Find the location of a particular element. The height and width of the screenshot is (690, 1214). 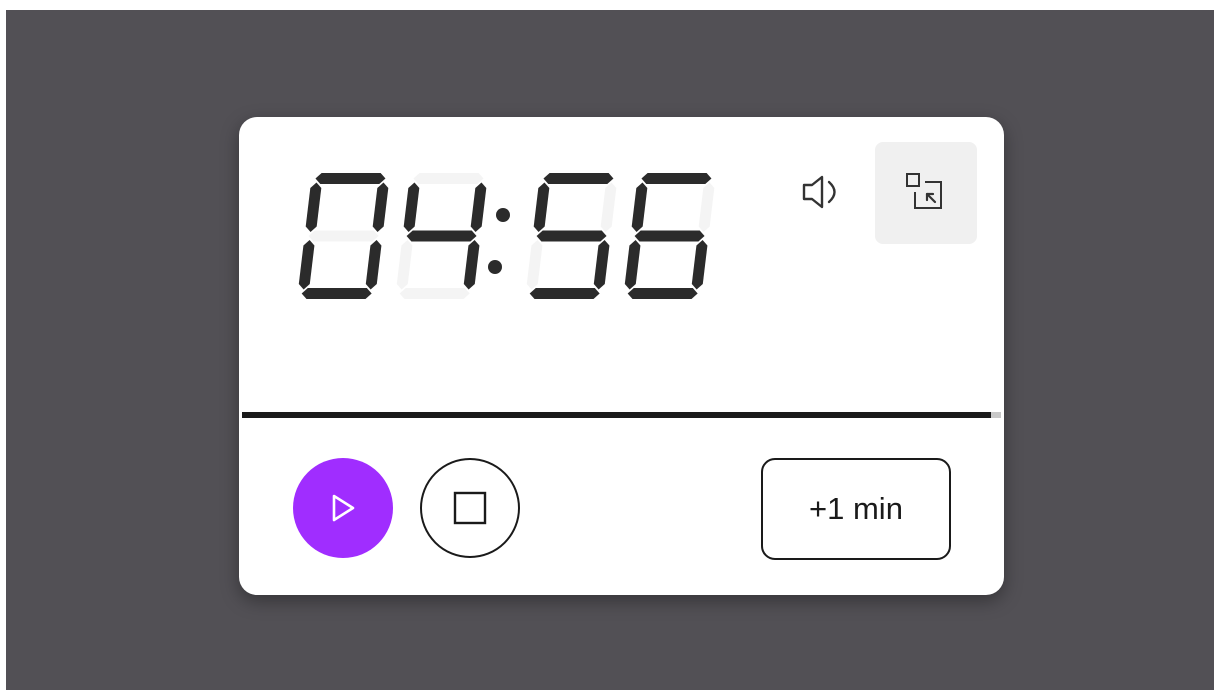

sound-toggle-button is located at coordinates (824, 192).